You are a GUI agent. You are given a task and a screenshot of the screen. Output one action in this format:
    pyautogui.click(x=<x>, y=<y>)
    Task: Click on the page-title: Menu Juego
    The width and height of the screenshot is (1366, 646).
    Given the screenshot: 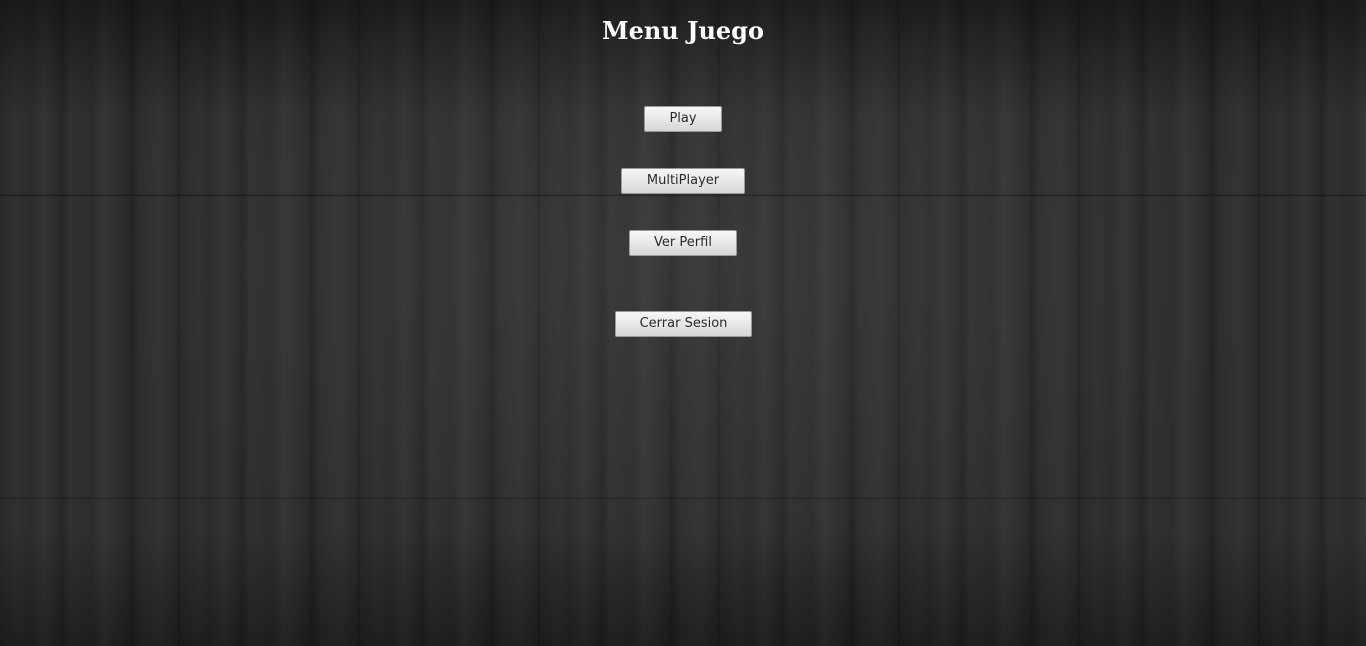 What is the action you would take?
    pyautogui.click(x=683, y=30)
    